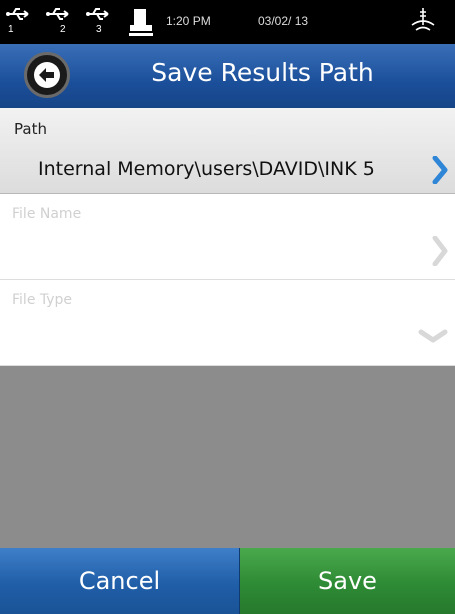 The width and height of the screenshot is (455, 614). What do you see at coordinates (347, 581) in the screenshot?
I see `save-button: Save` at bounding box center [347, 581].